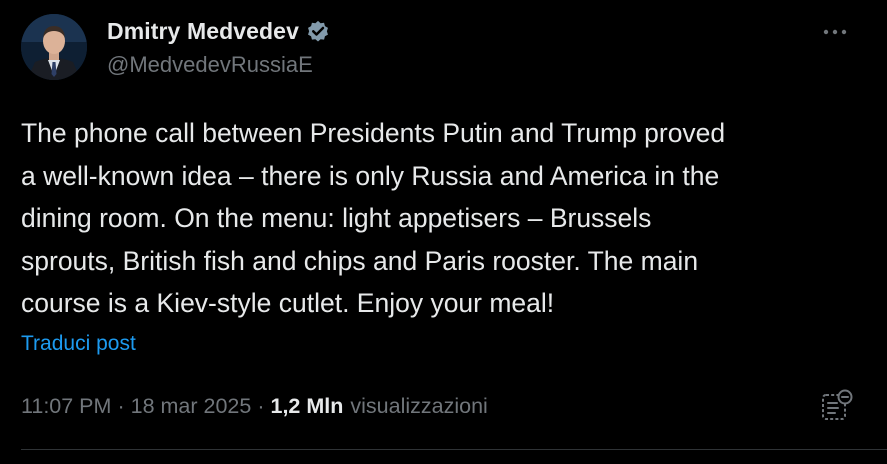 This screenshot has height=464, width=887. I want to click on translate-post-link: Traduci post, so click(78, 344).